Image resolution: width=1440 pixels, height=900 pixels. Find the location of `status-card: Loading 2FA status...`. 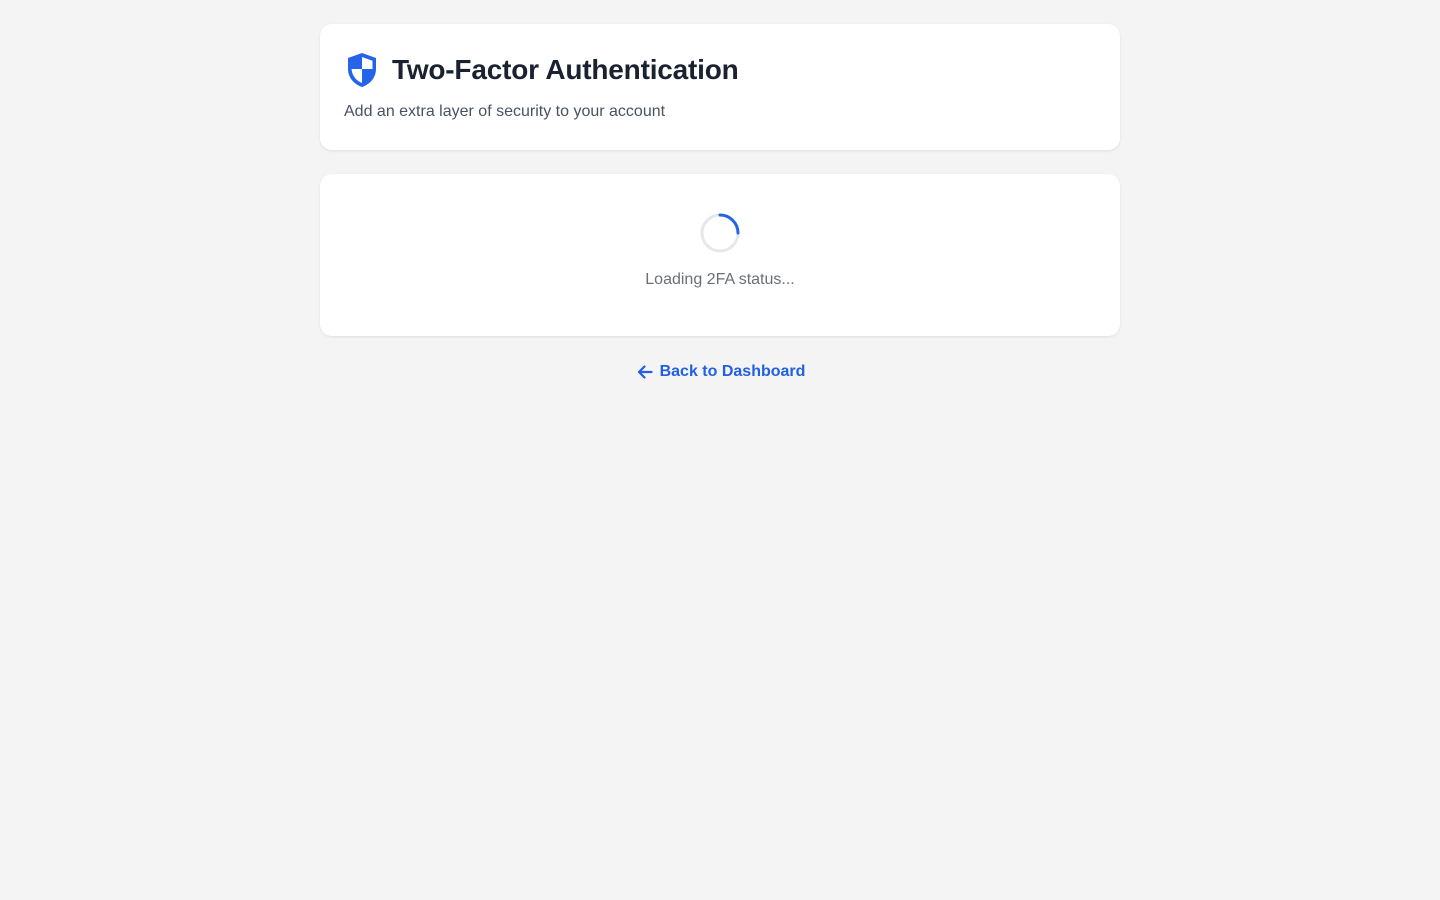

status-card: Loading 2FA status... is located at coordinates (720, 255).